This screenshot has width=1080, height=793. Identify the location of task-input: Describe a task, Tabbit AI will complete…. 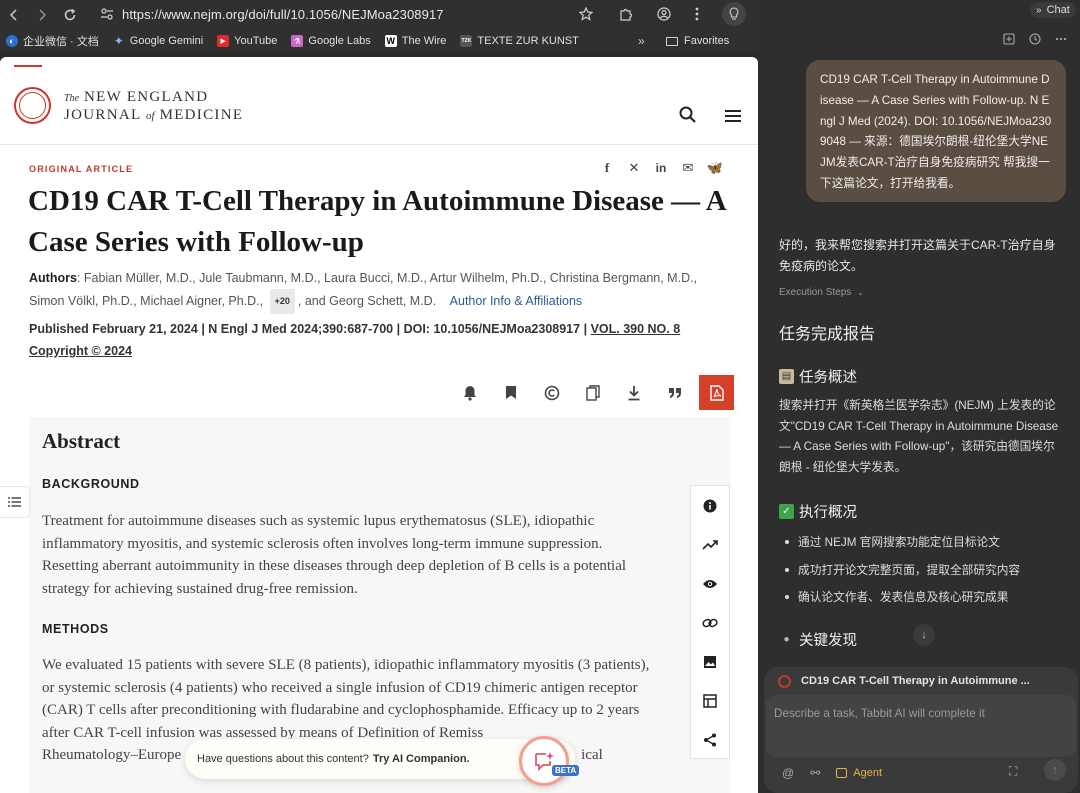
(921, 726).